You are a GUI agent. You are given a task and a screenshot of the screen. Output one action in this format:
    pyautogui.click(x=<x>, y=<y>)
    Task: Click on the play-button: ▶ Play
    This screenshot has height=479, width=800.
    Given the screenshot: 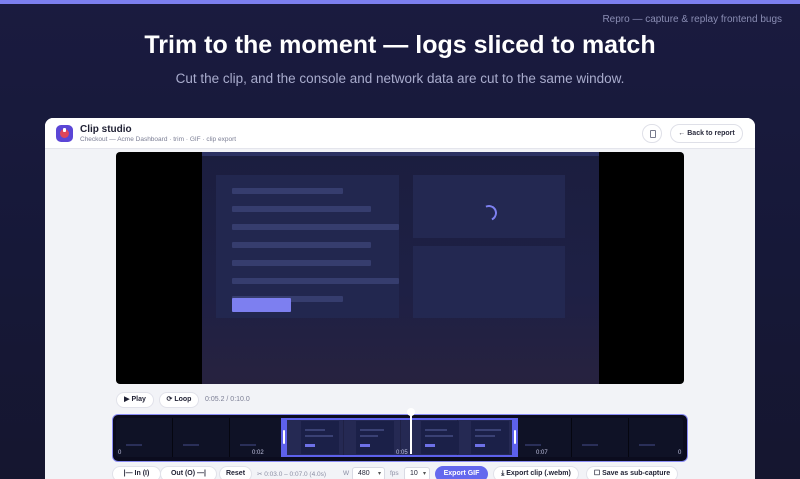 What is the action you would take?
    pyautogui.click(x=135, y=400)
    